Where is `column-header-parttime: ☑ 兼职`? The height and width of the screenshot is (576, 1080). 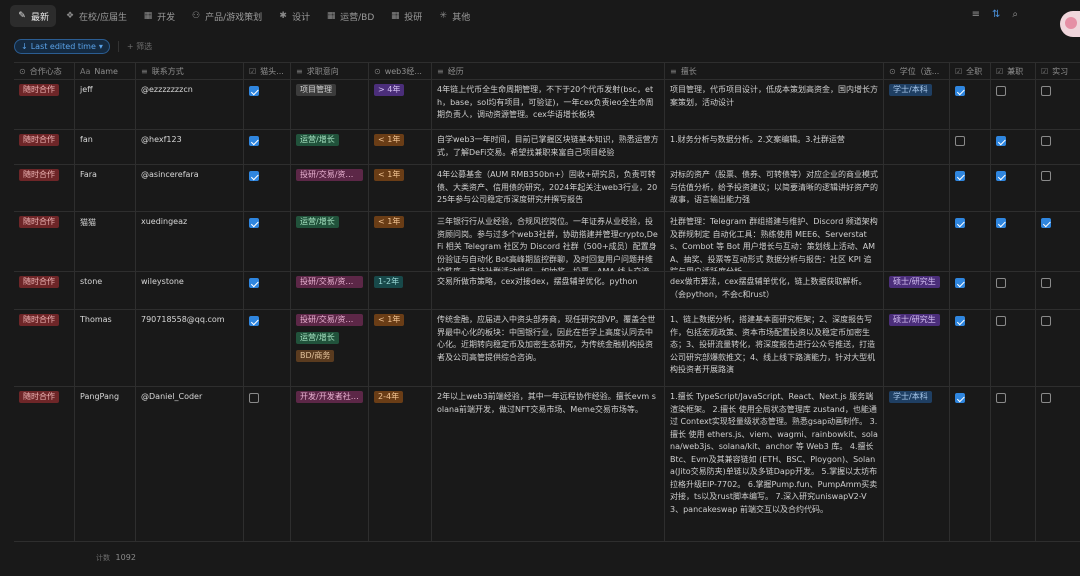 column-header-parttime: ☑ 兼职 is located at coordinates (1013, 71).